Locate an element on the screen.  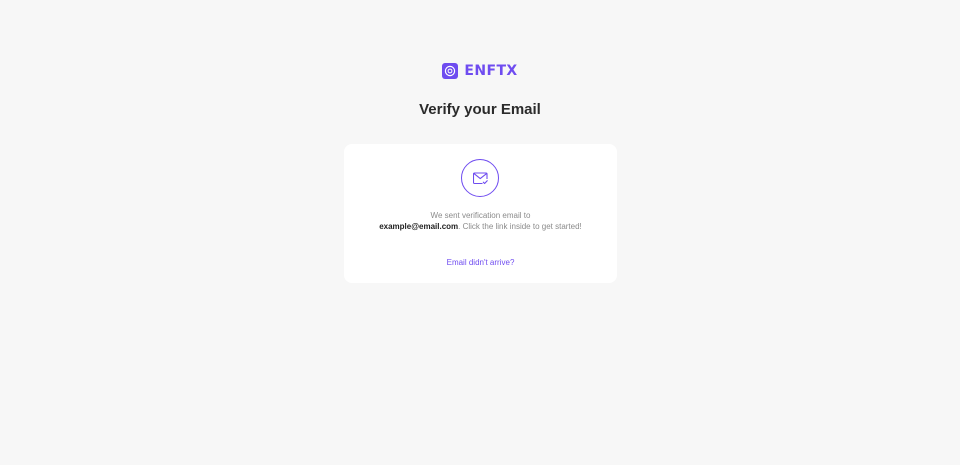
mail-check-icon is located at coordinates (480, 177).